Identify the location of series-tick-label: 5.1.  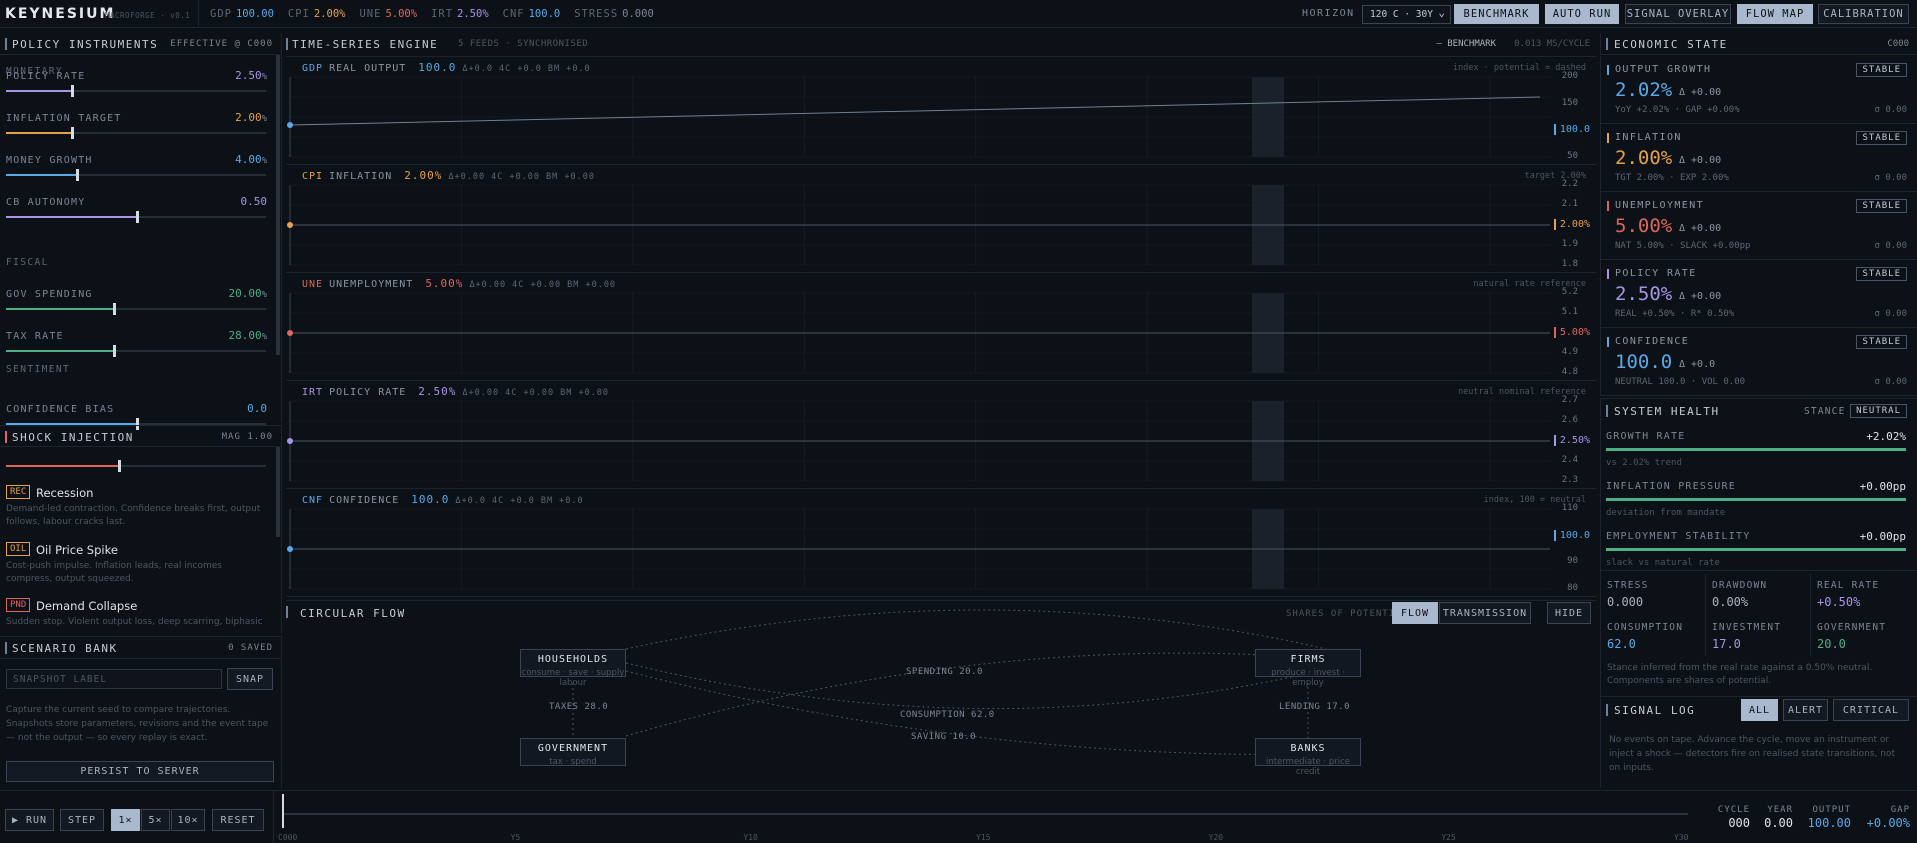
(1569, 312).